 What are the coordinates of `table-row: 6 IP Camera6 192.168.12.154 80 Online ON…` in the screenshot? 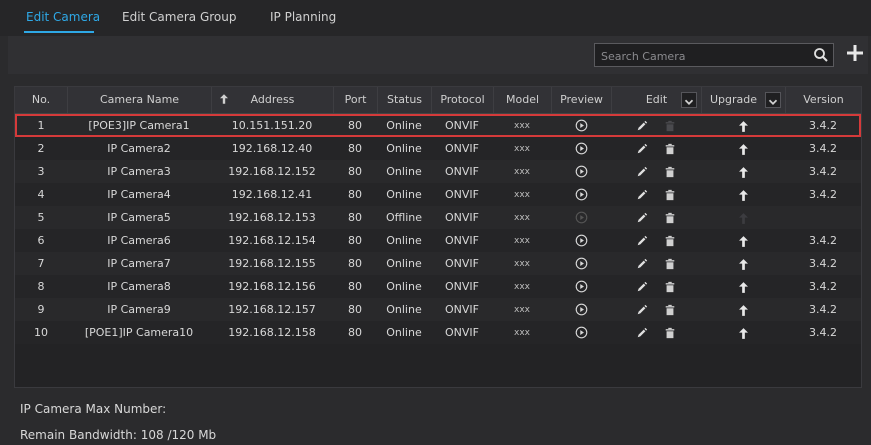 It's located at (438, 240).